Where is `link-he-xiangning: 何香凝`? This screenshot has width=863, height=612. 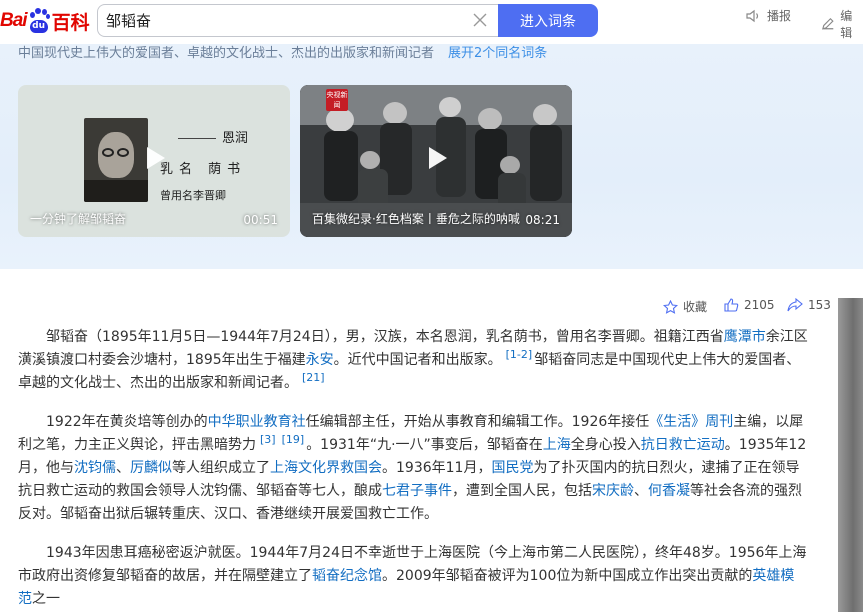 link-he-xiangning: 何香凝 is located at coordinates (669, 491).